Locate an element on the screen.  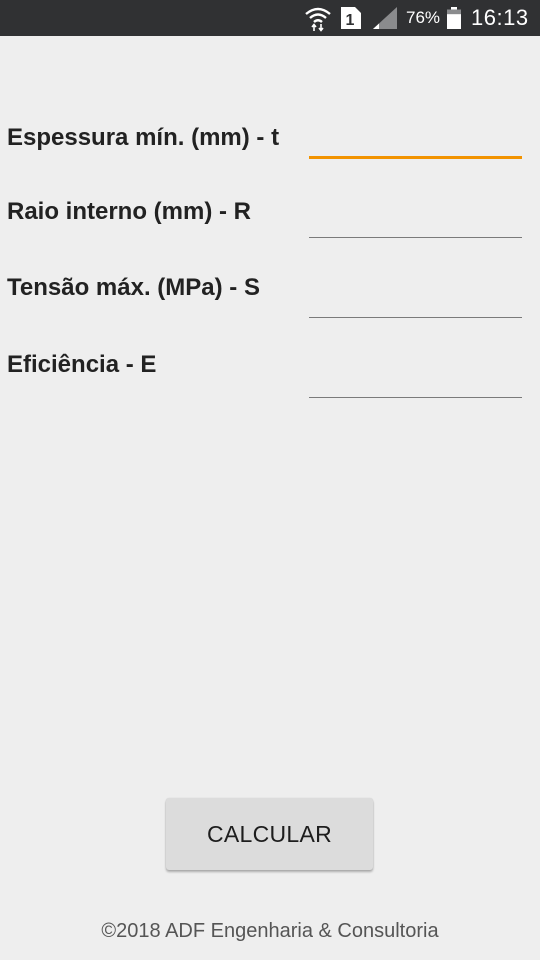
status-bar: 1 76% 16:13 is located at coordinates (270, 18).